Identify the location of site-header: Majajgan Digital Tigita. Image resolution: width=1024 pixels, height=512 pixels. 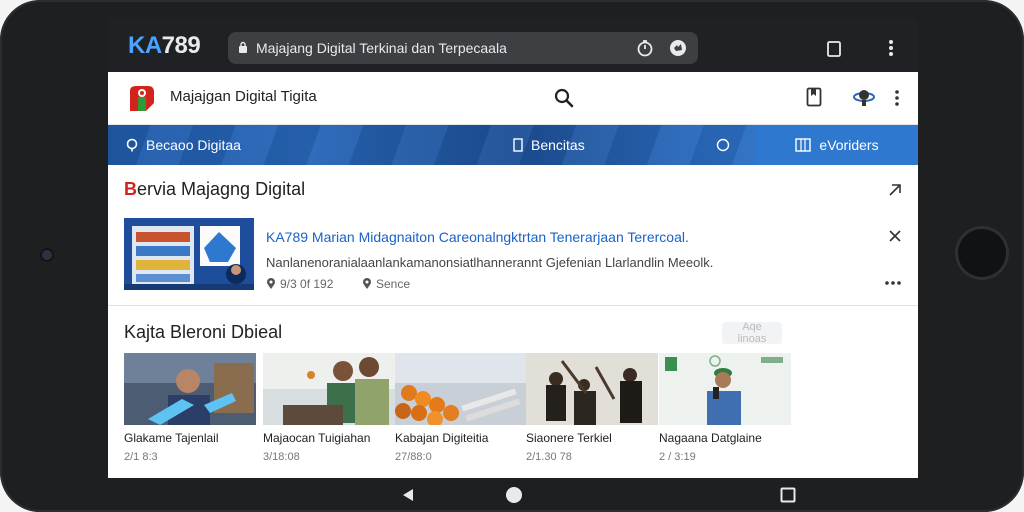
(513, 98).